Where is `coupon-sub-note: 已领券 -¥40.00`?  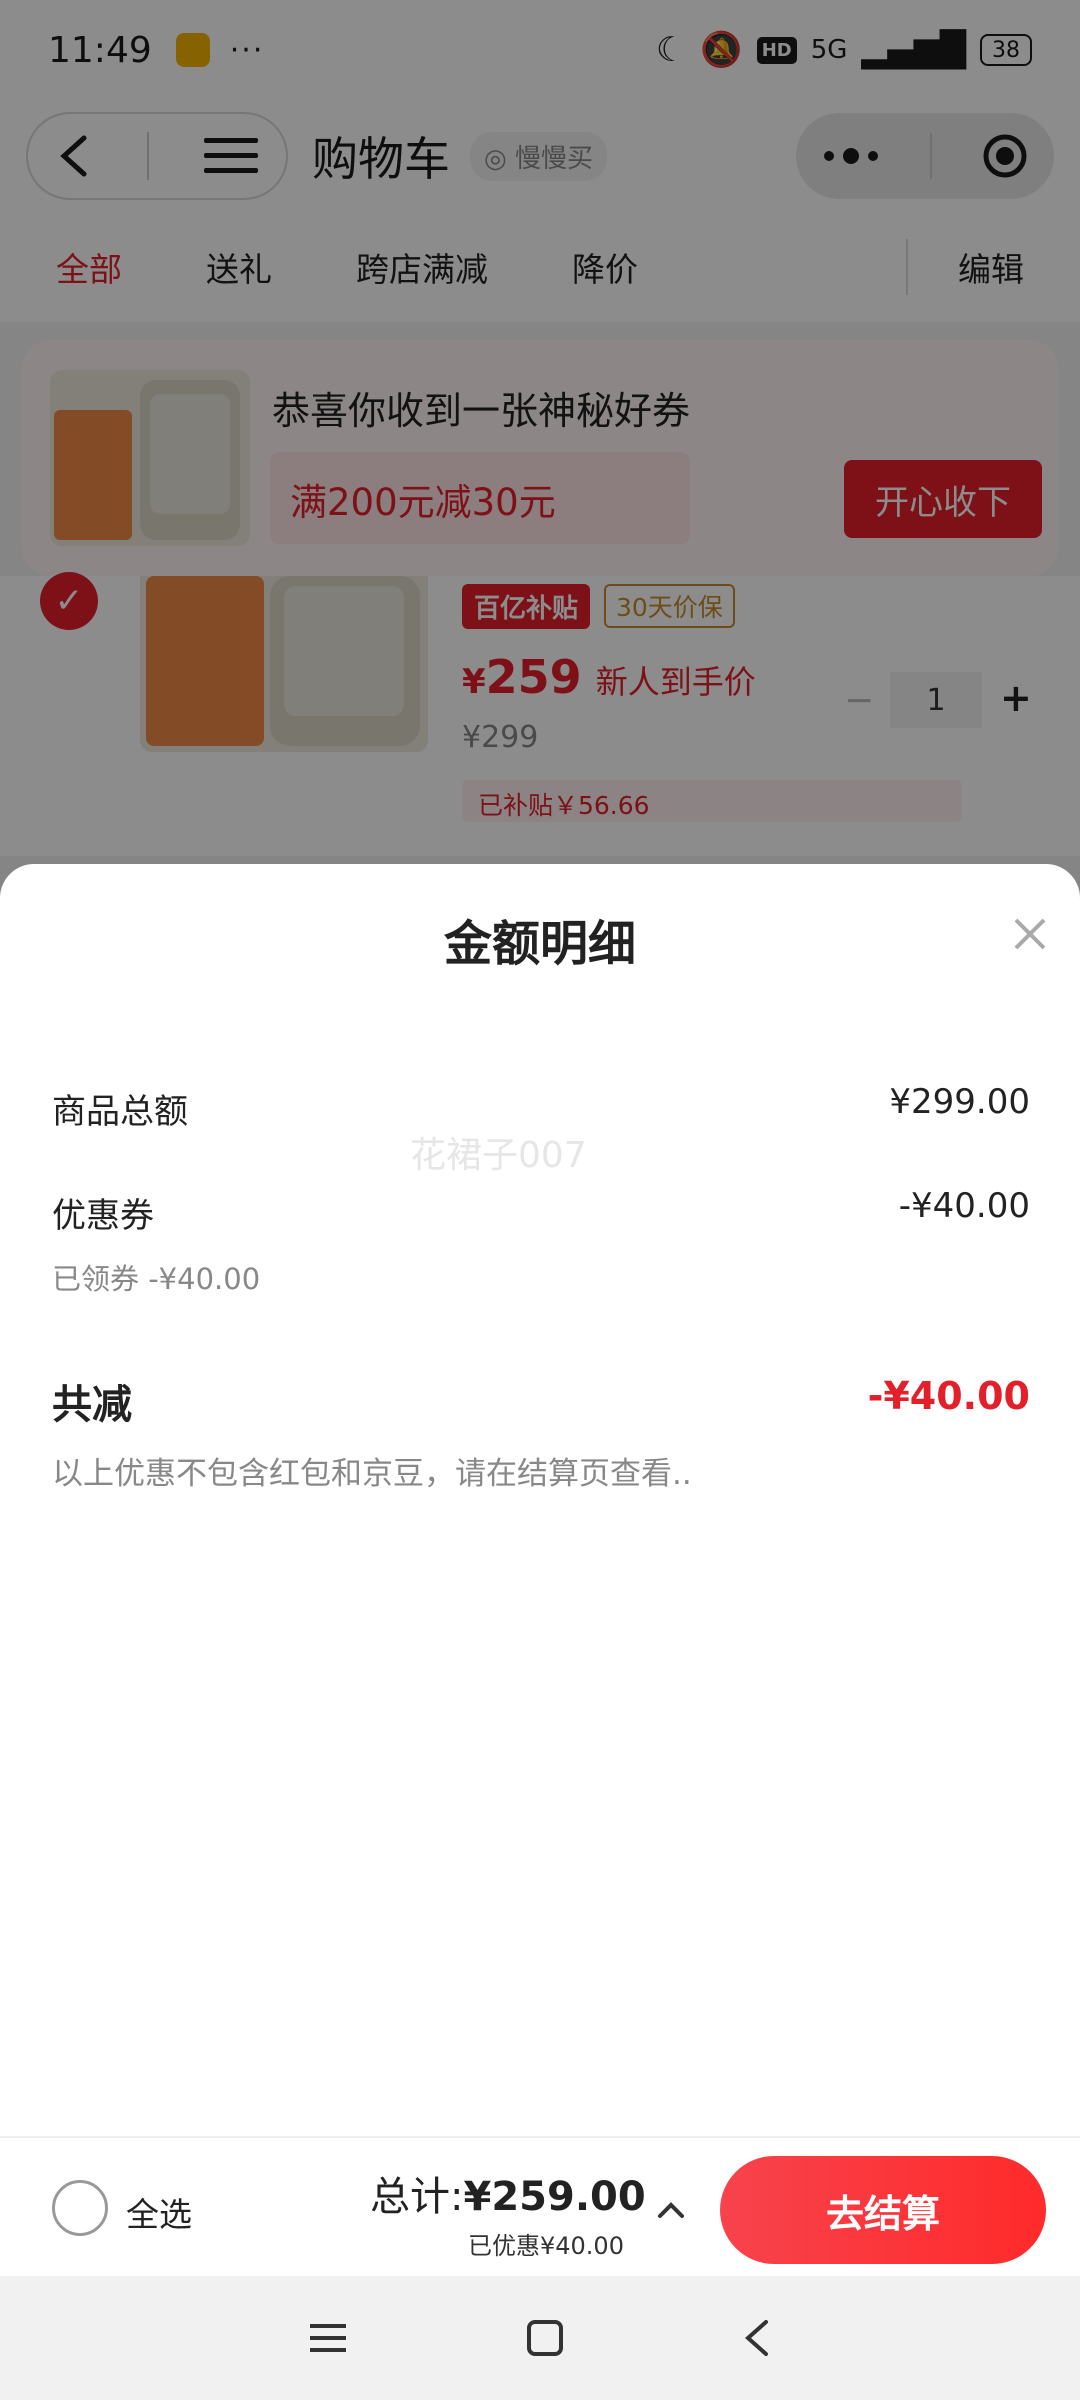 coupon-sub-note: 已领券 -¥40.00 is located at coordinates (156, 1279).